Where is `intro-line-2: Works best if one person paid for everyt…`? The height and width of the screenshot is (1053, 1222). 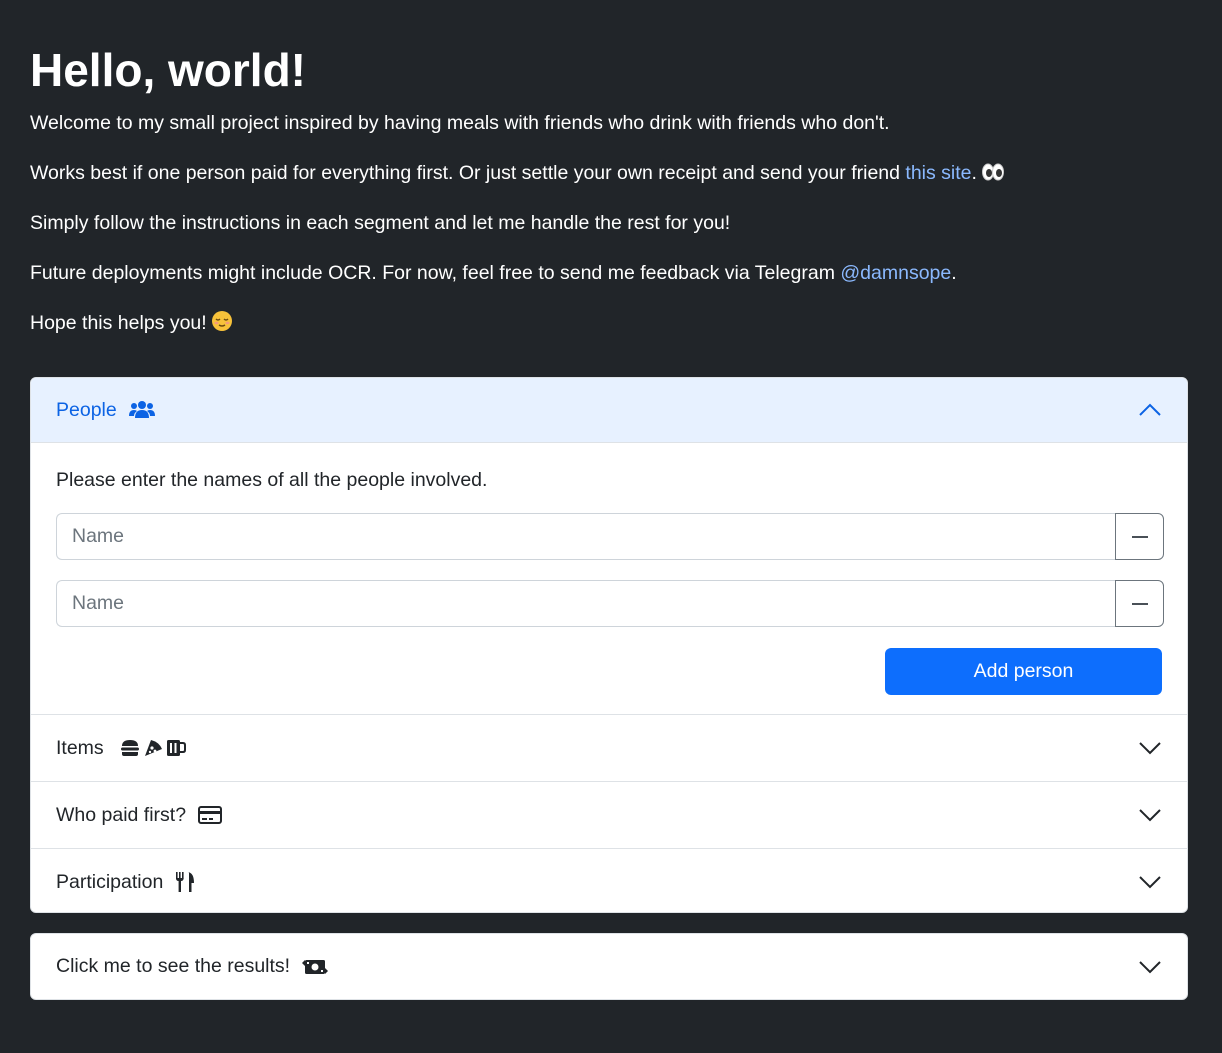 intro-line-2: Works best if one person paid for everyt… is located at coordinates (517, 174).